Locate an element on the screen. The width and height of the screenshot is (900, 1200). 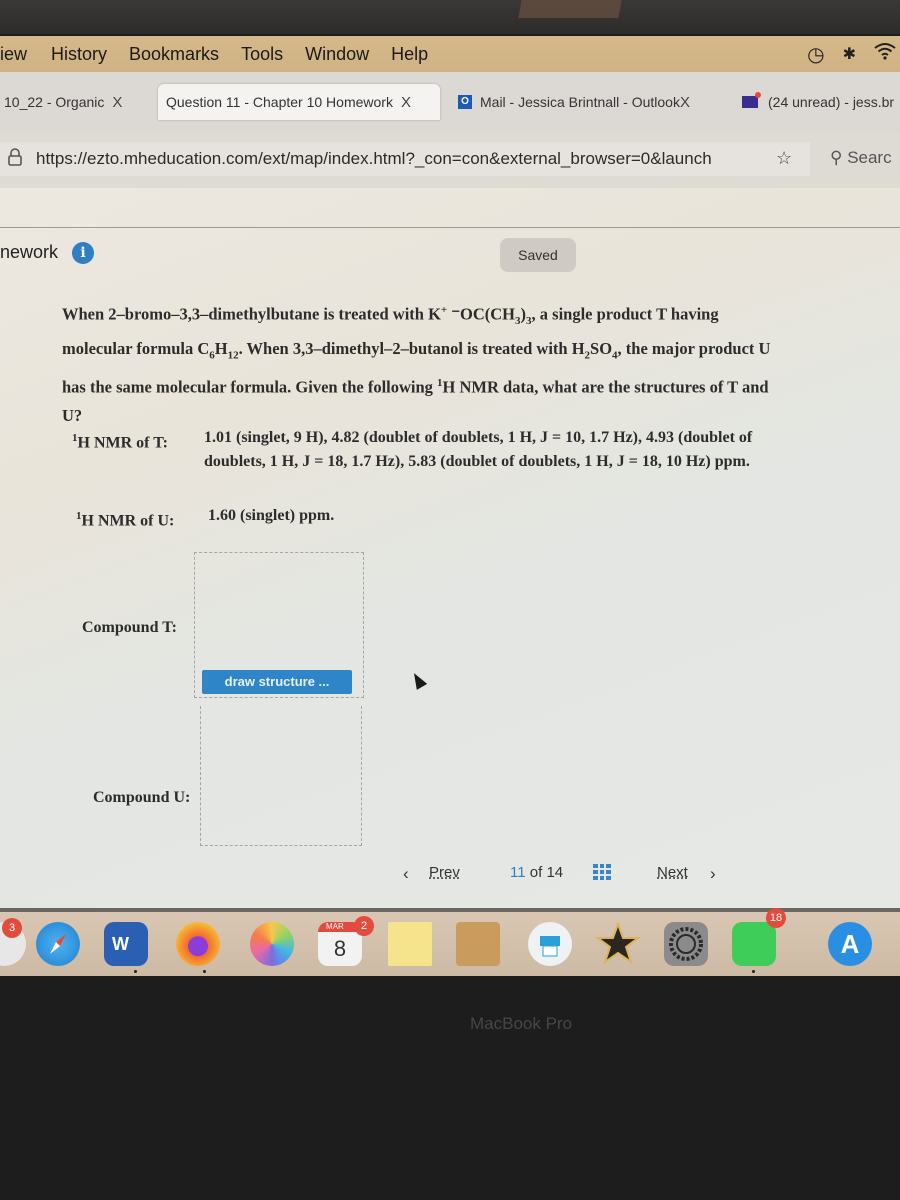
search-field: ⚲ Searc is located at coordinates (861, 158).